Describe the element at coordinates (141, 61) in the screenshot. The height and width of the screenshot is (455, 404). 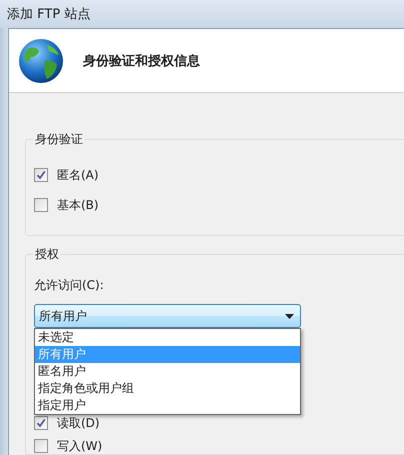
I see `page-heading: 身份验证和授权信息` at that location.